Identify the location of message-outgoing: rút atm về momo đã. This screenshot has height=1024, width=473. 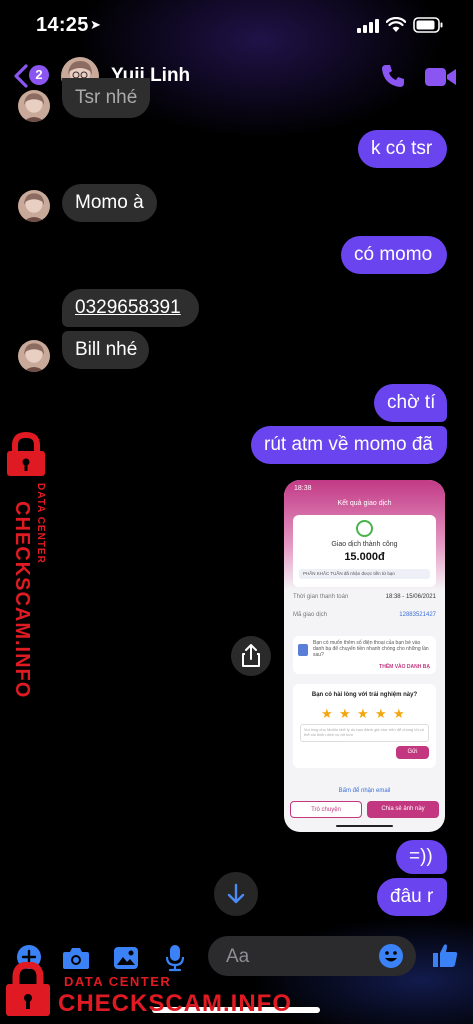
(349, 445).